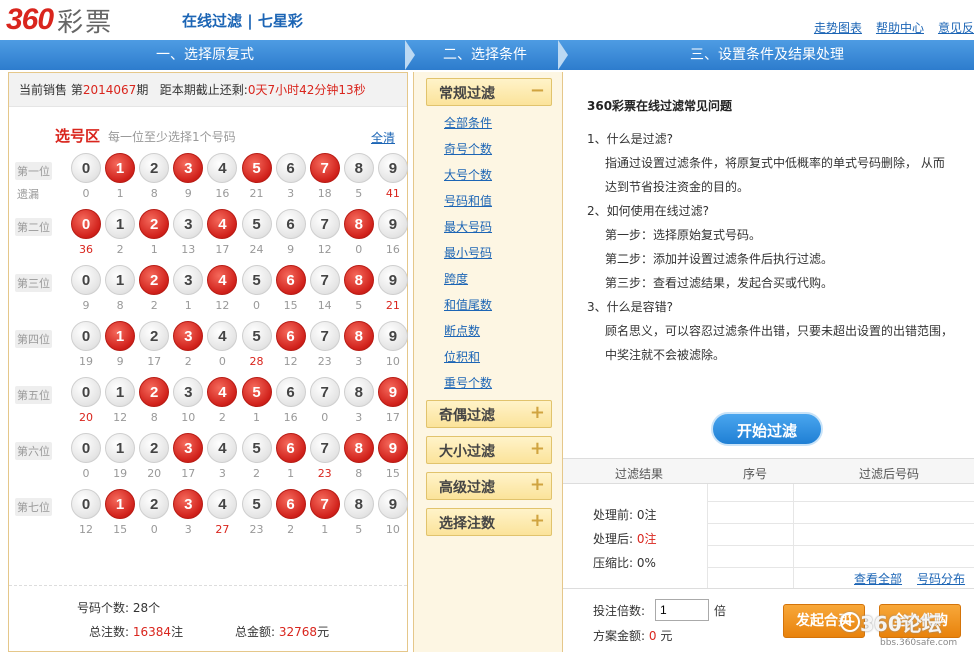 This screenshot has width=974, height=655. What do you see at coordinates (878, 578) in the screenshot?
I see `view-all-link: 查看全部` at bounding box center [878, 578].